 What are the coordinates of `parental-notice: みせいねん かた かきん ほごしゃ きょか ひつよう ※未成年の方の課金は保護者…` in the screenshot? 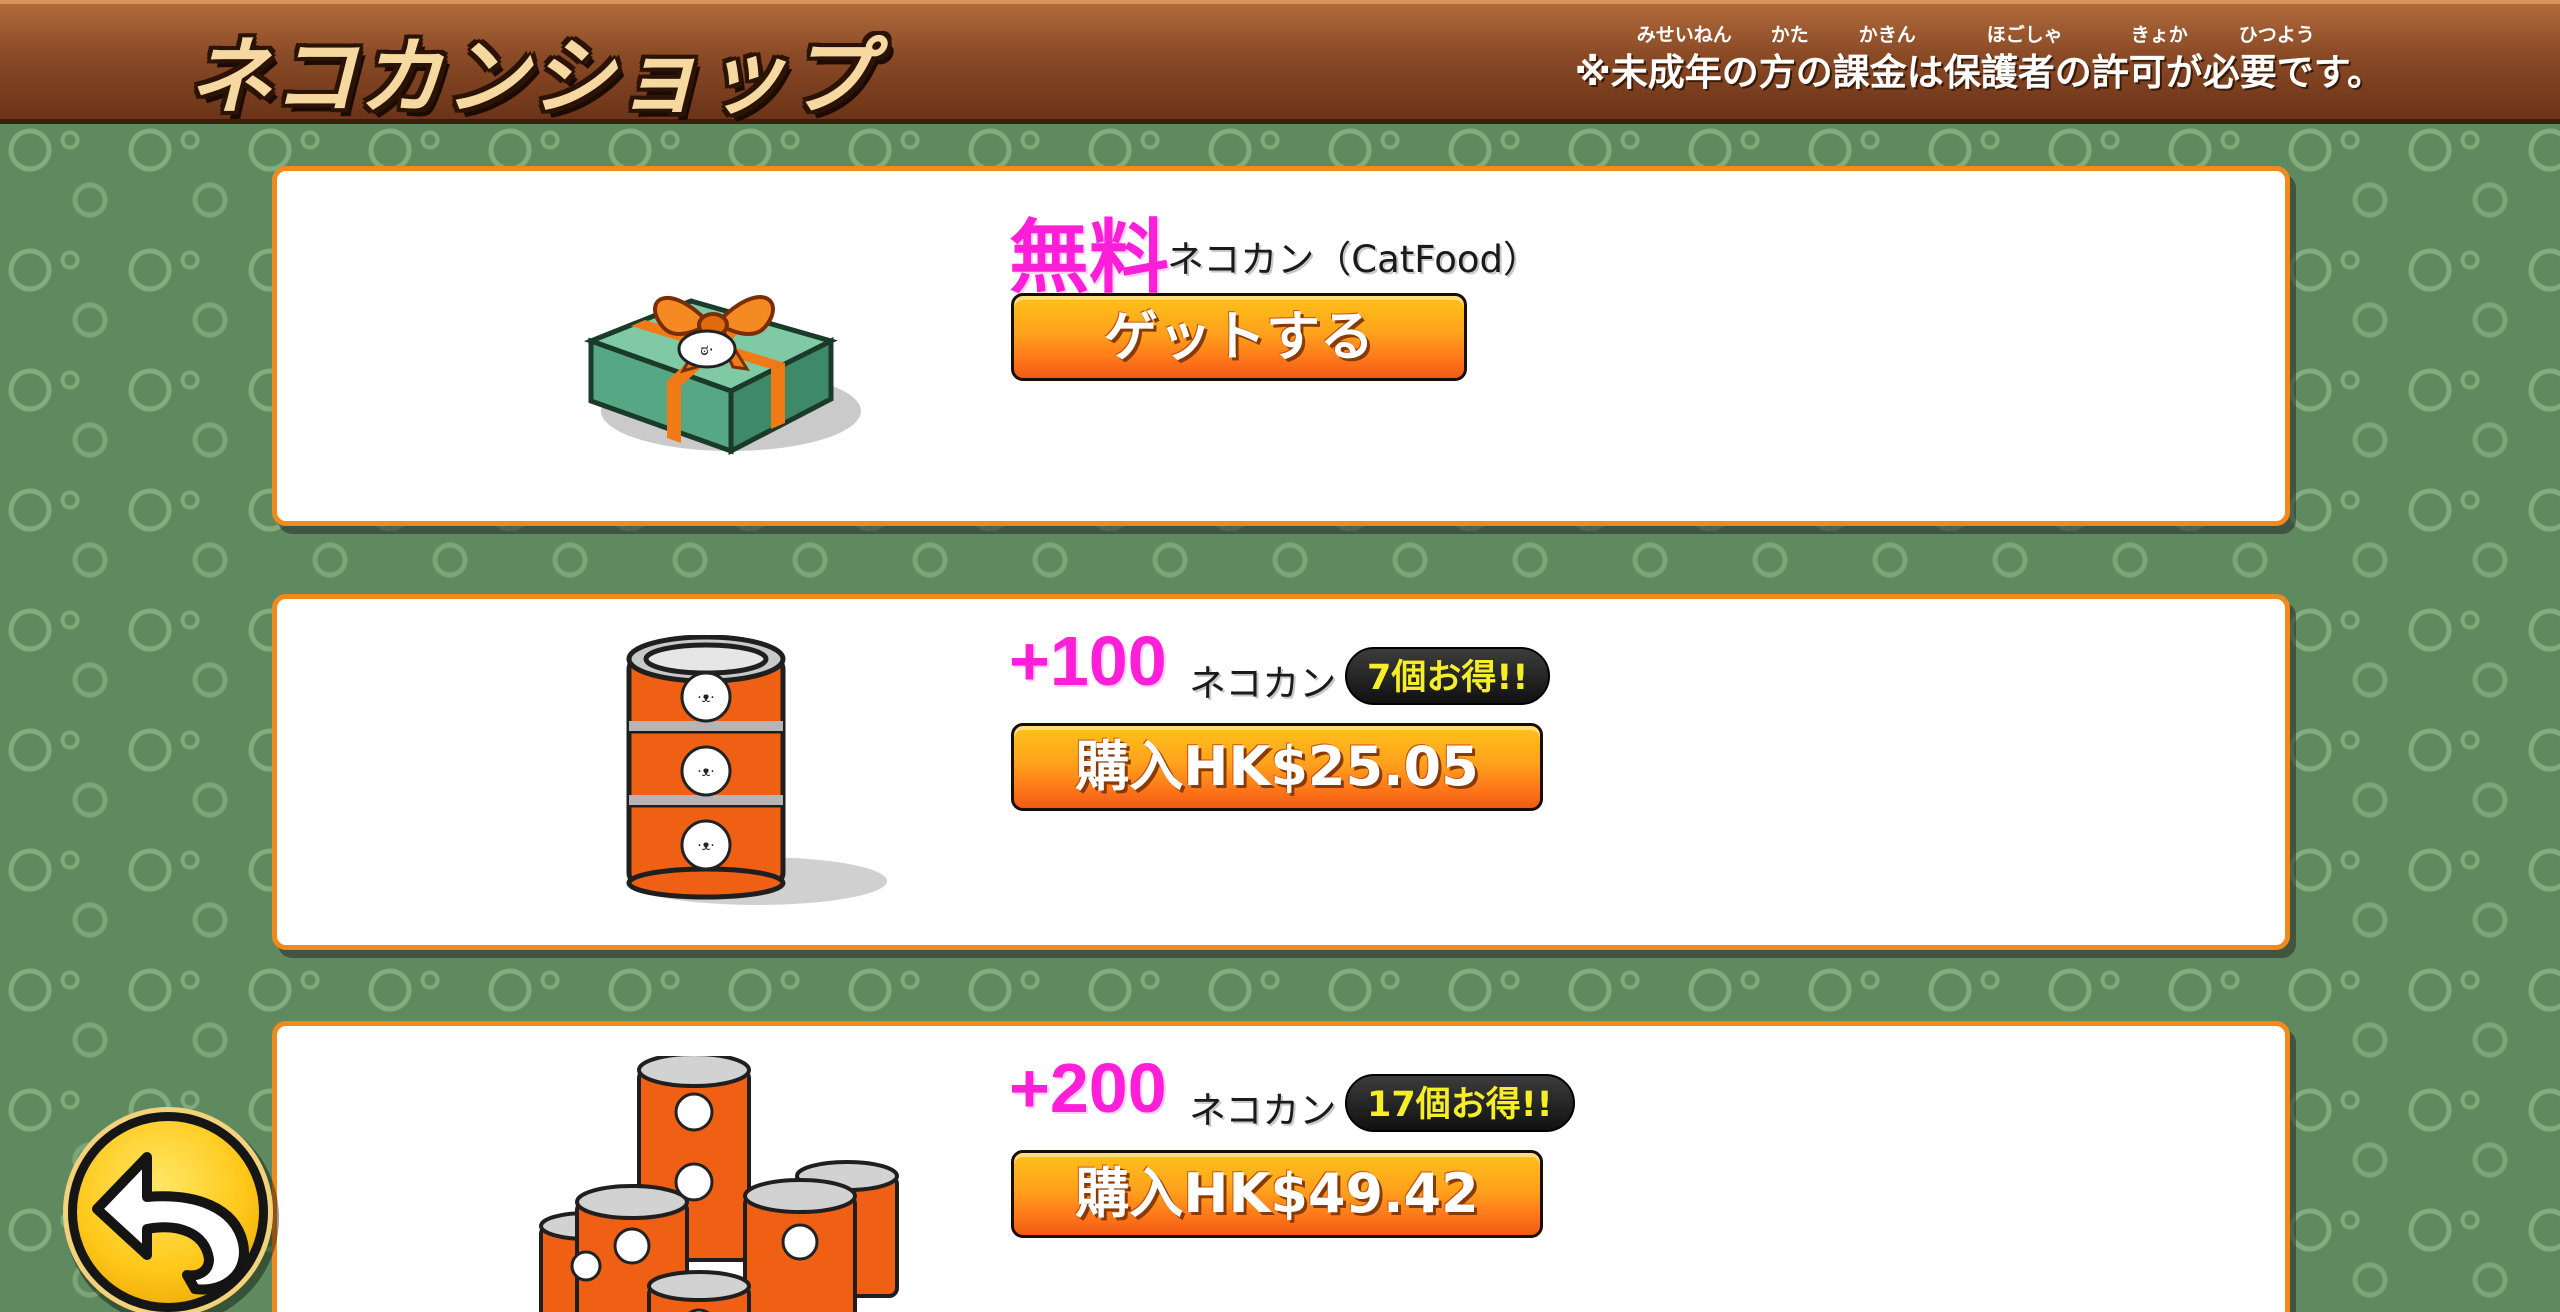 It's located at (1979, 60).